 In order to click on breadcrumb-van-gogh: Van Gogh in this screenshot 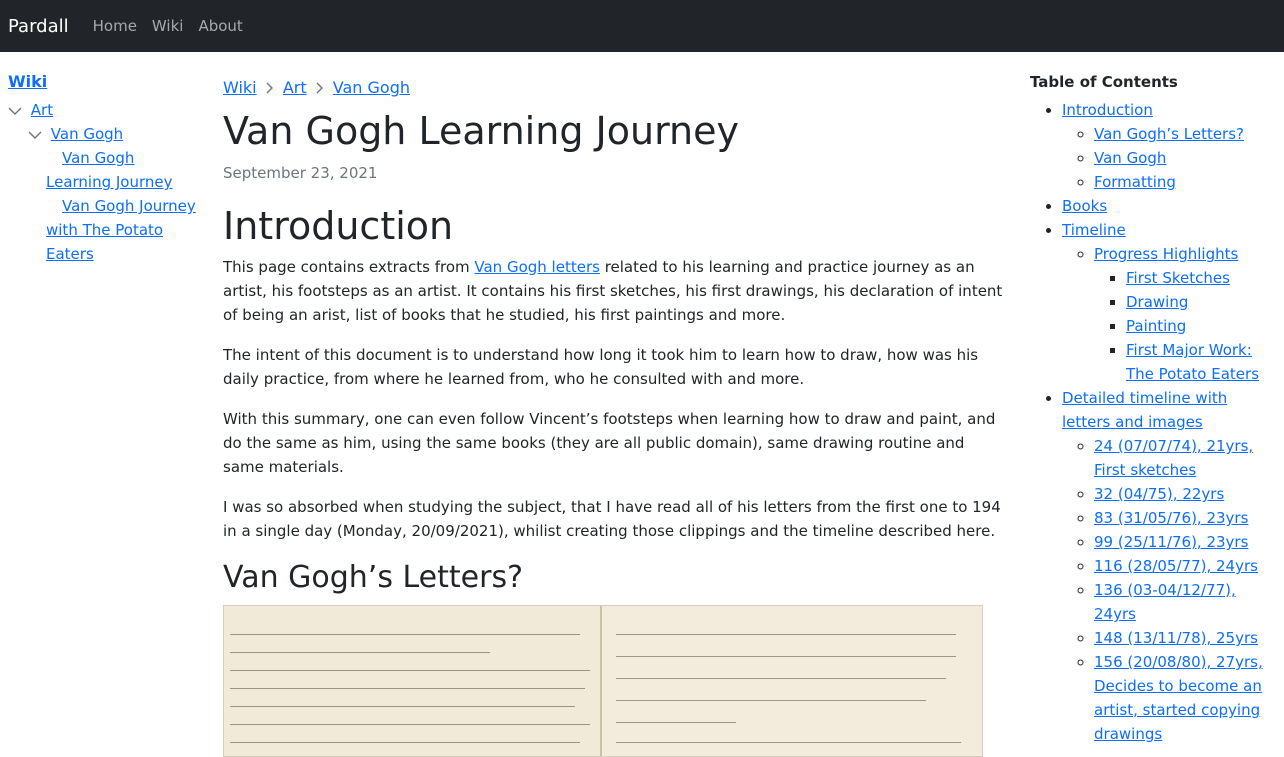, I will do `click(371, 87)`.